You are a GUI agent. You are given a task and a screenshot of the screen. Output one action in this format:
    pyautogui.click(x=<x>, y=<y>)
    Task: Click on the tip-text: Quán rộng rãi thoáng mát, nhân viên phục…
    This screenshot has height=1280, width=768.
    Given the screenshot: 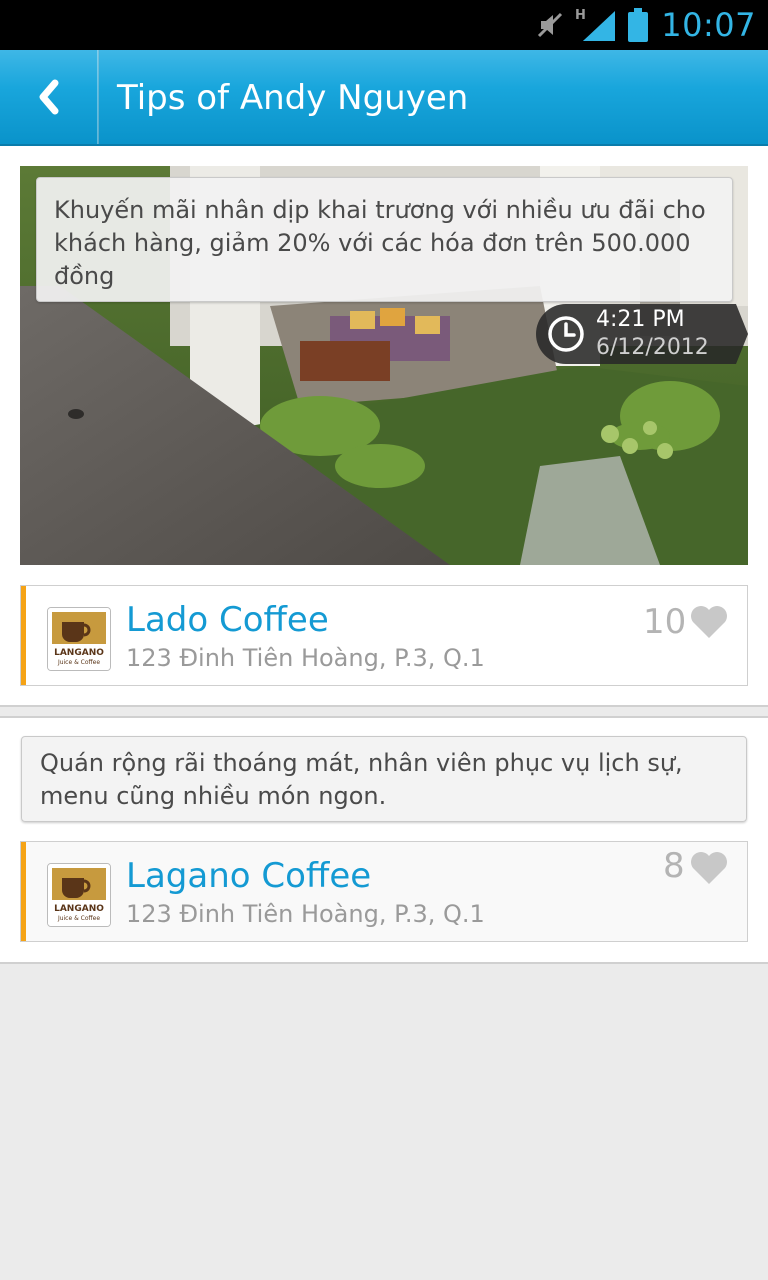 What is the action you would take?
    pyautogui.click(x=384, y=779)
    